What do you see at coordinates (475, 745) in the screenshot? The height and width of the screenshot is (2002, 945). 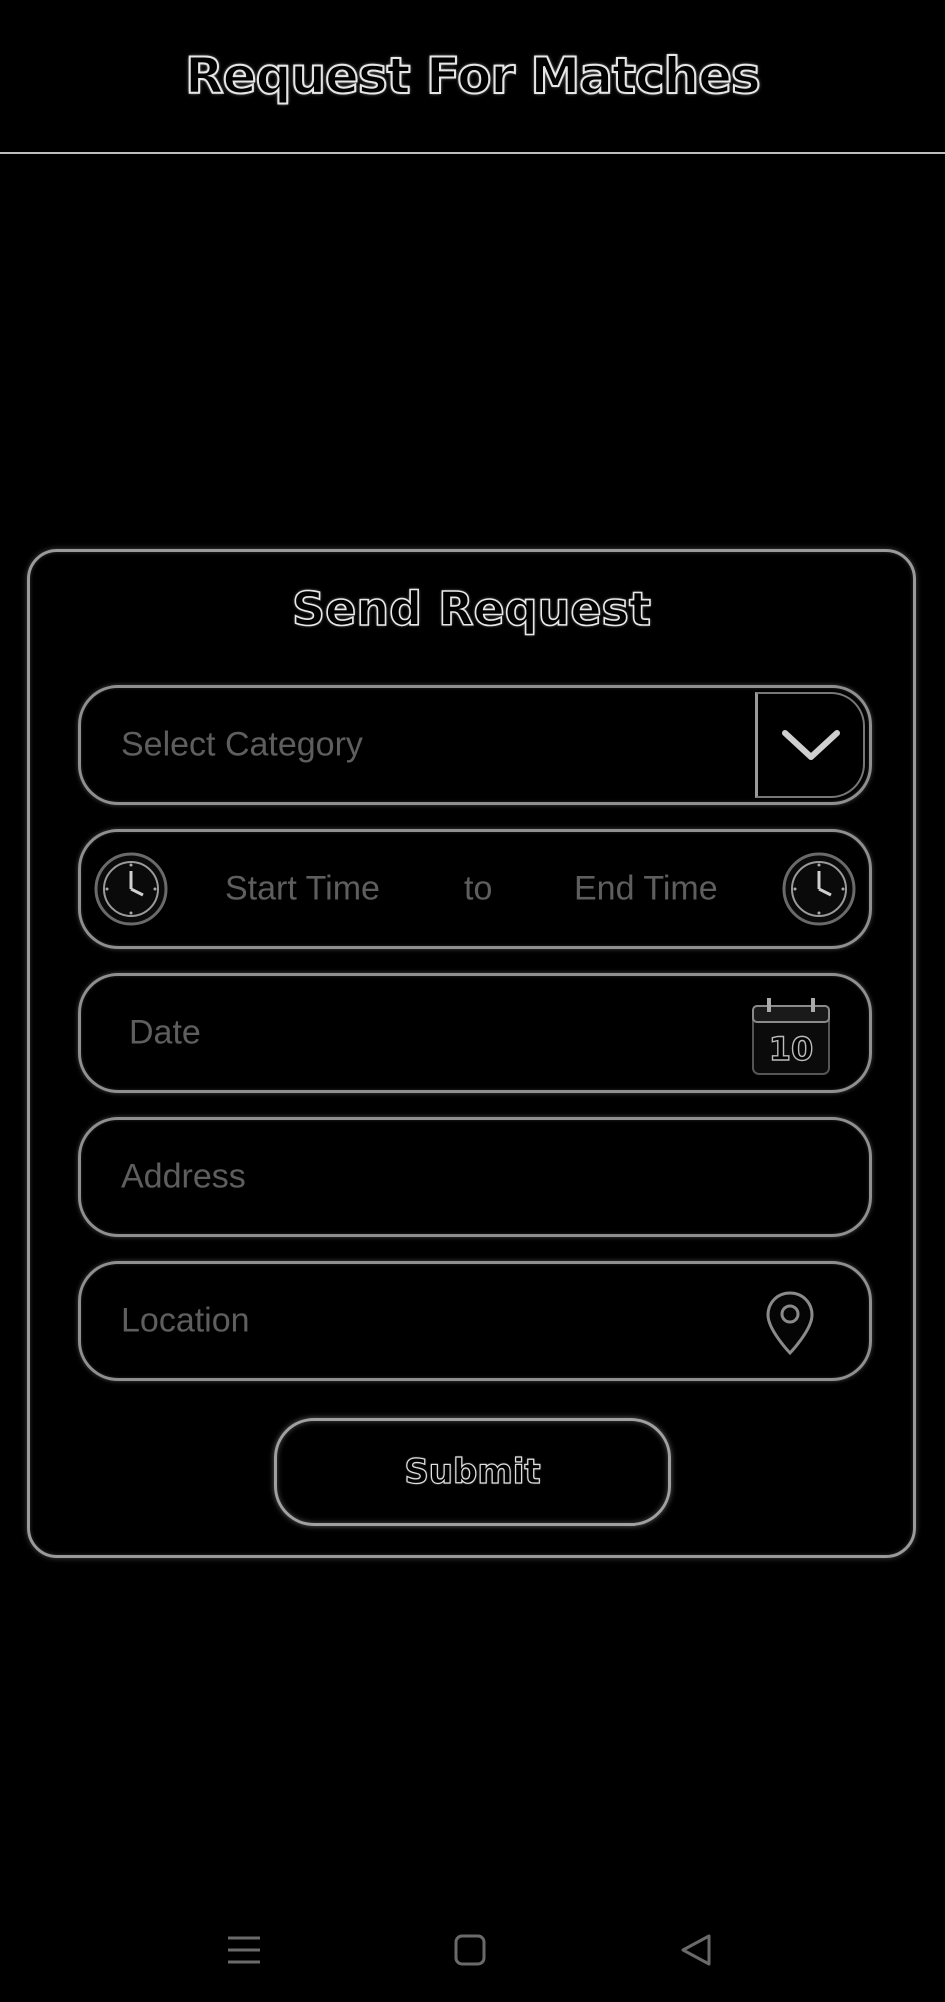 I see `category-select: Select Category` at bounding box center [475, 745].